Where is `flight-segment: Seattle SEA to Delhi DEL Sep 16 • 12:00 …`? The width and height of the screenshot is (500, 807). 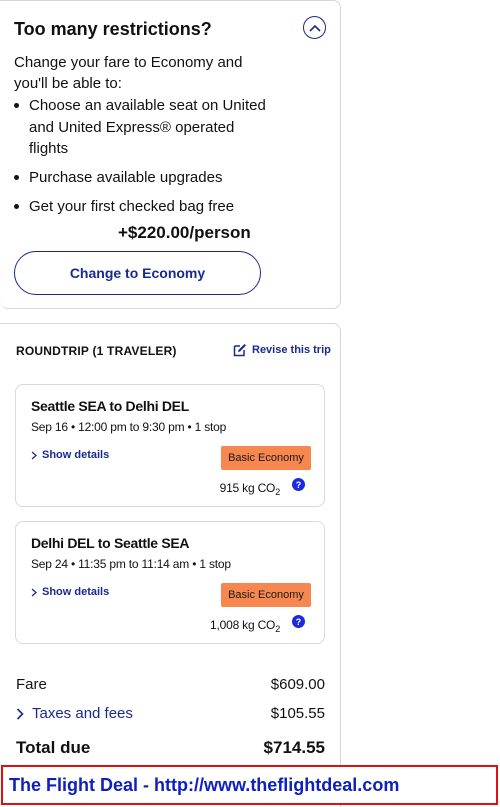 flight-segment: Seattle SEA to Delhi DEL Sep 16 • 12:00 … is located at coordinates (170, 445).